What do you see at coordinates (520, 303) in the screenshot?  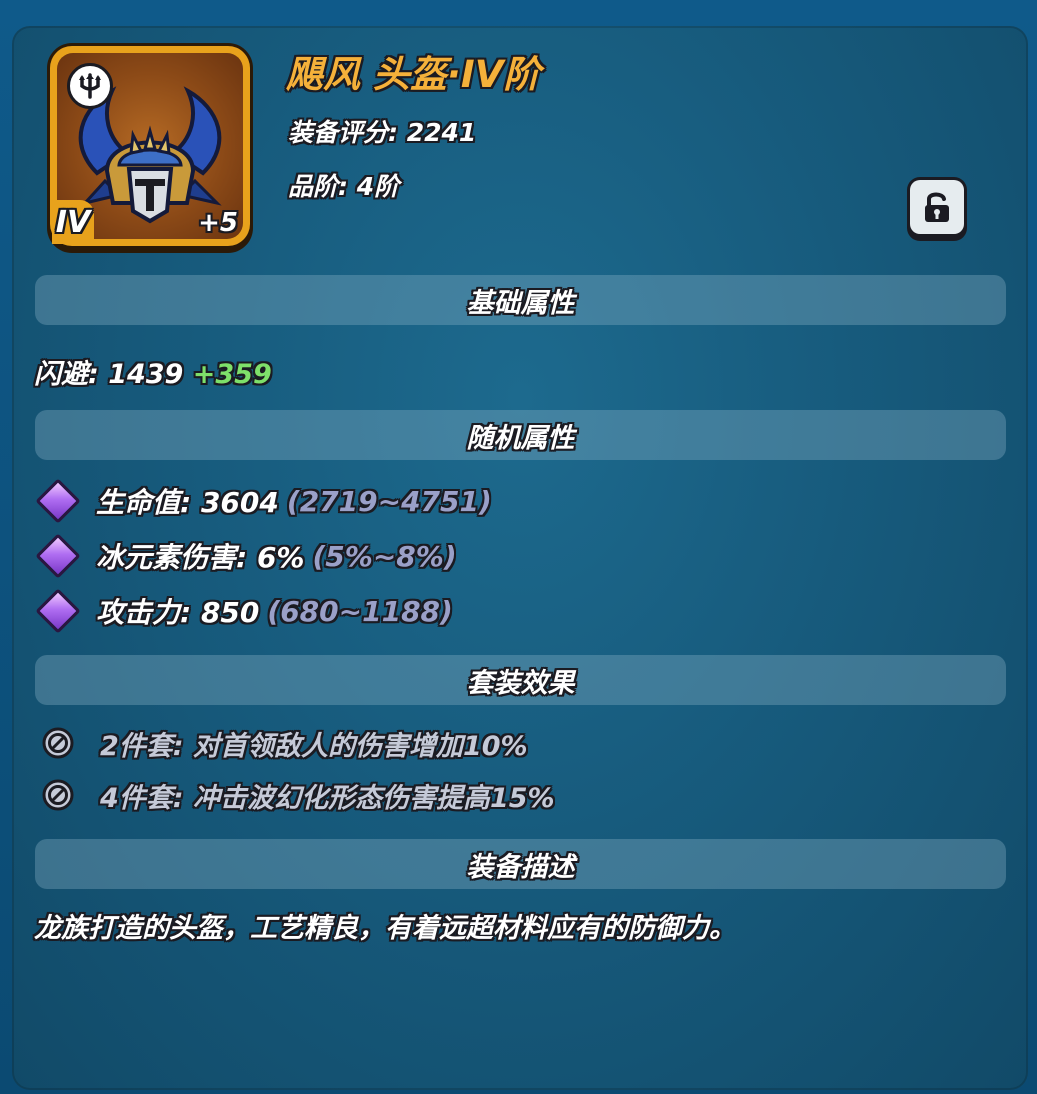 I see `section-title: 基础属性` at bounding box center [520, 303].